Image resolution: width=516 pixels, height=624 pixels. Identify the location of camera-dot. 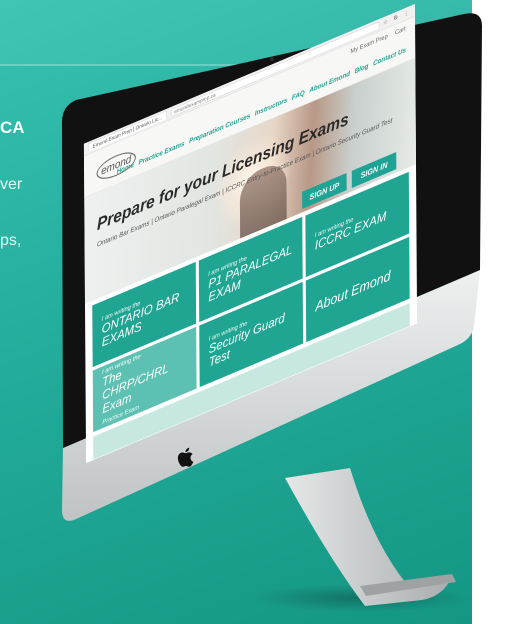
(272, 59).